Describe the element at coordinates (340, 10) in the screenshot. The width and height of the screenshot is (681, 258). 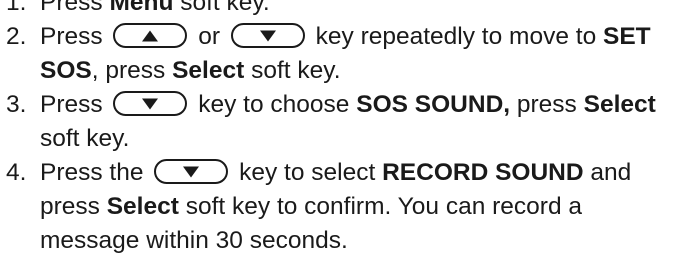
I see `step-1: 1. Press Menu soft key.` at that location.